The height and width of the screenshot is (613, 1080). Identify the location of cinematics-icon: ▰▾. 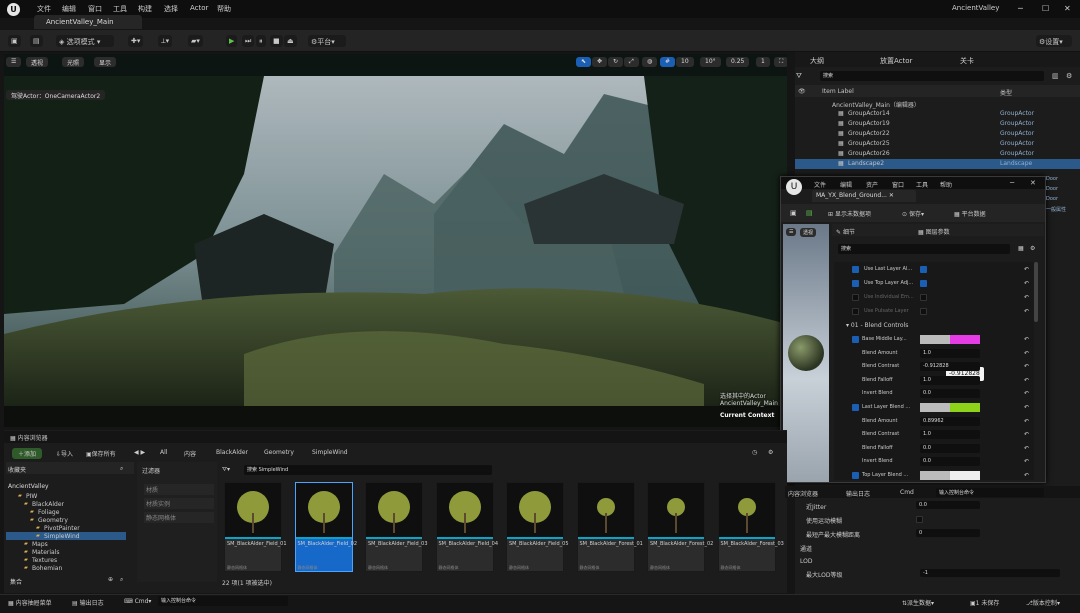
(195, 41).